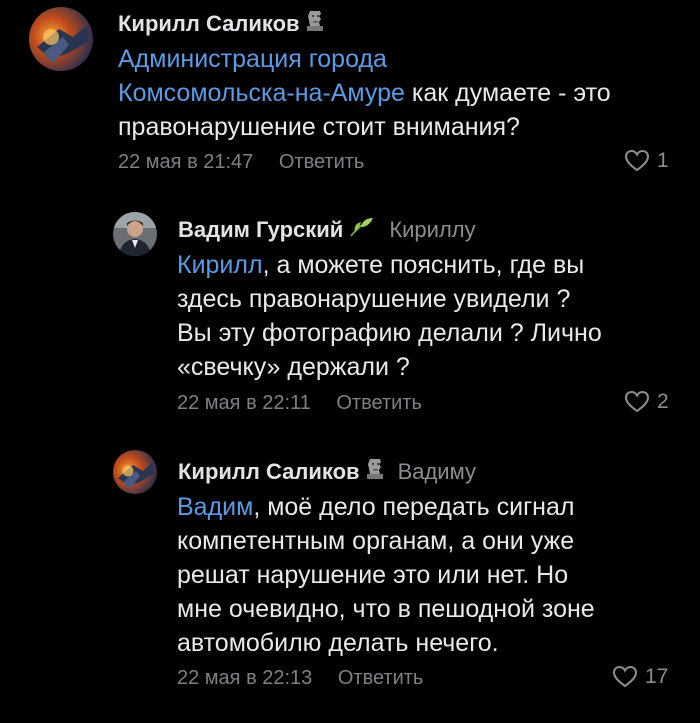 The image size is (700, 723). I want to click on like-button: 17, so click(640, 677).